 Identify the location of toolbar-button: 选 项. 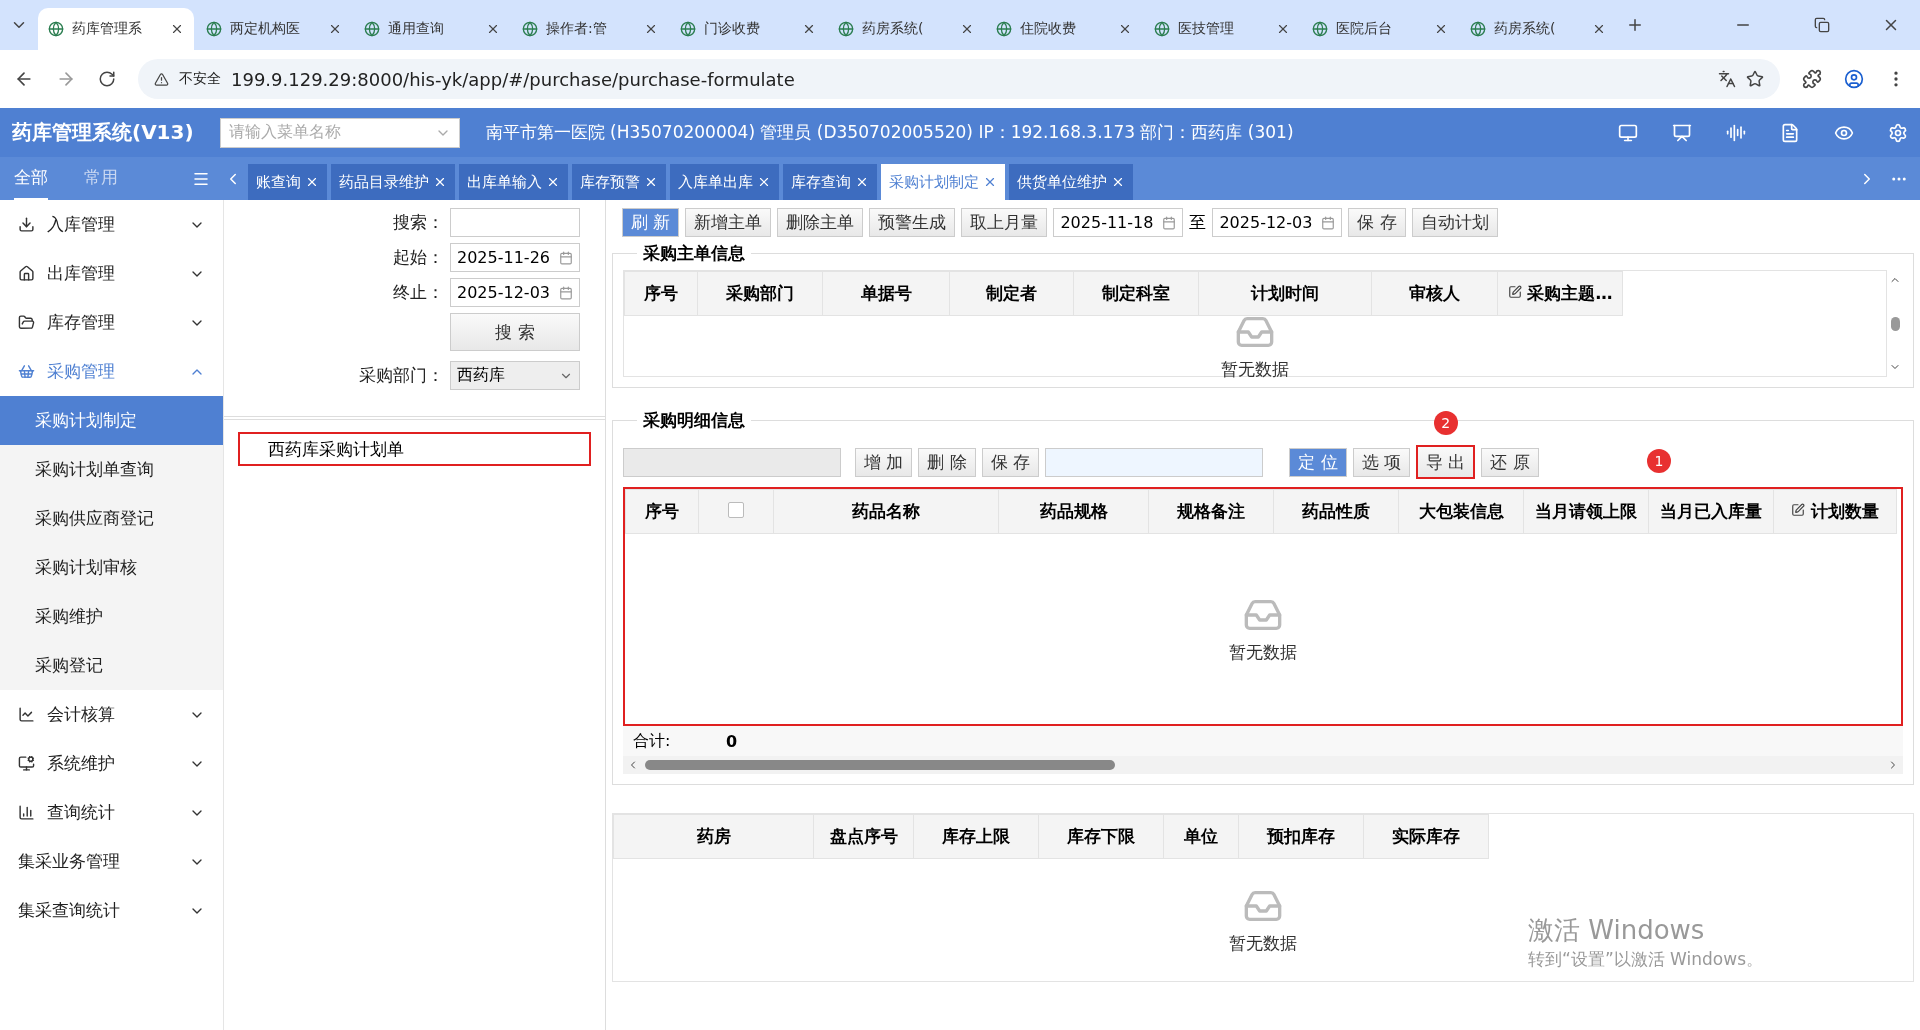
(1381, 462).